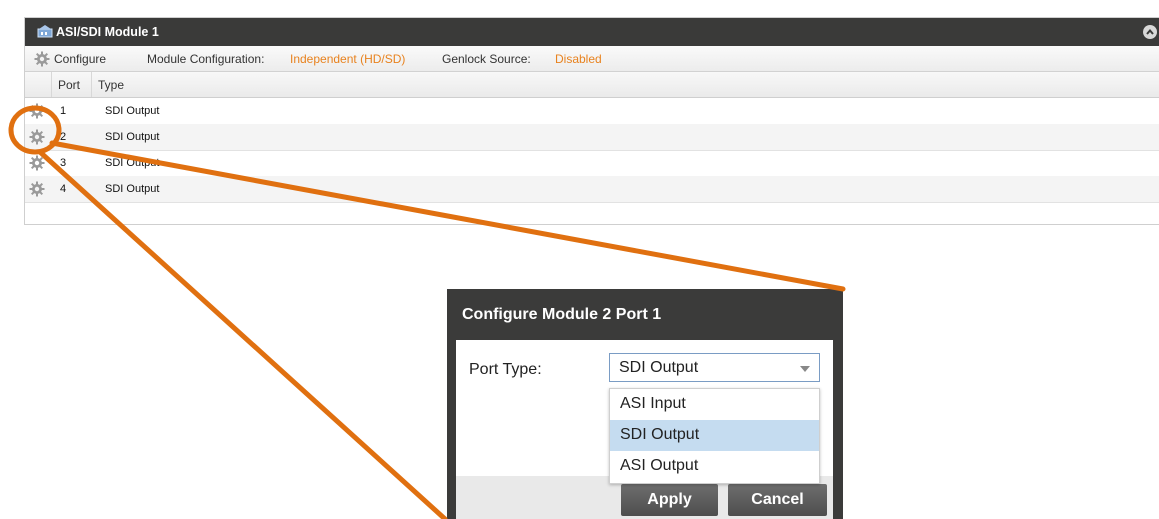 This screenshot has width=1159, height=519. Describe the element at coordinates (659, 367) in the screenshot. I see `port-type-selected-value: SDI Output` at that location.